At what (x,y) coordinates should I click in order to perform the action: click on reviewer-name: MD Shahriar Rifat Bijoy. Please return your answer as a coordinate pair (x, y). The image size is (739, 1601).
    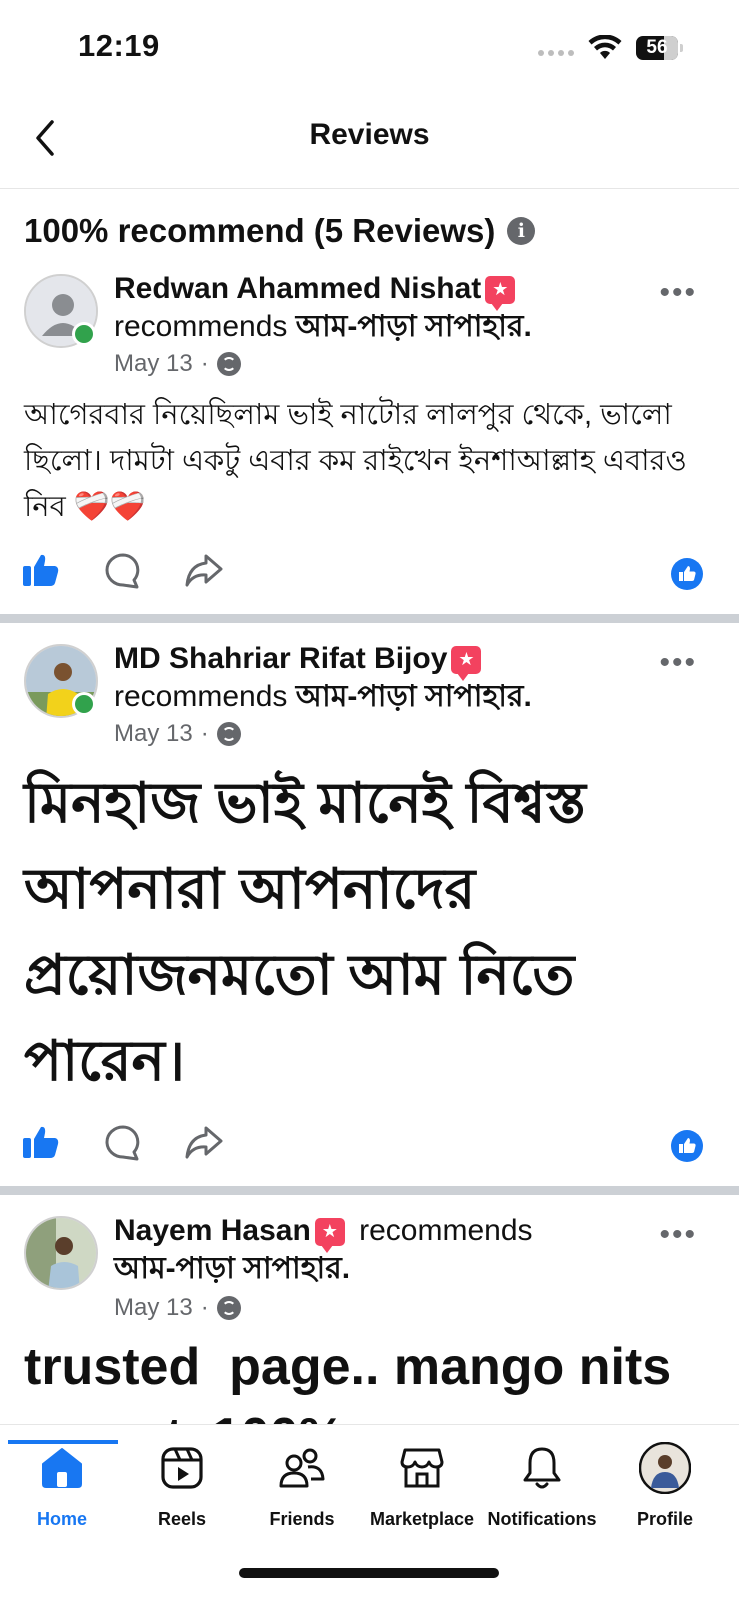
    Looking at the image, I should click on (280, 658).